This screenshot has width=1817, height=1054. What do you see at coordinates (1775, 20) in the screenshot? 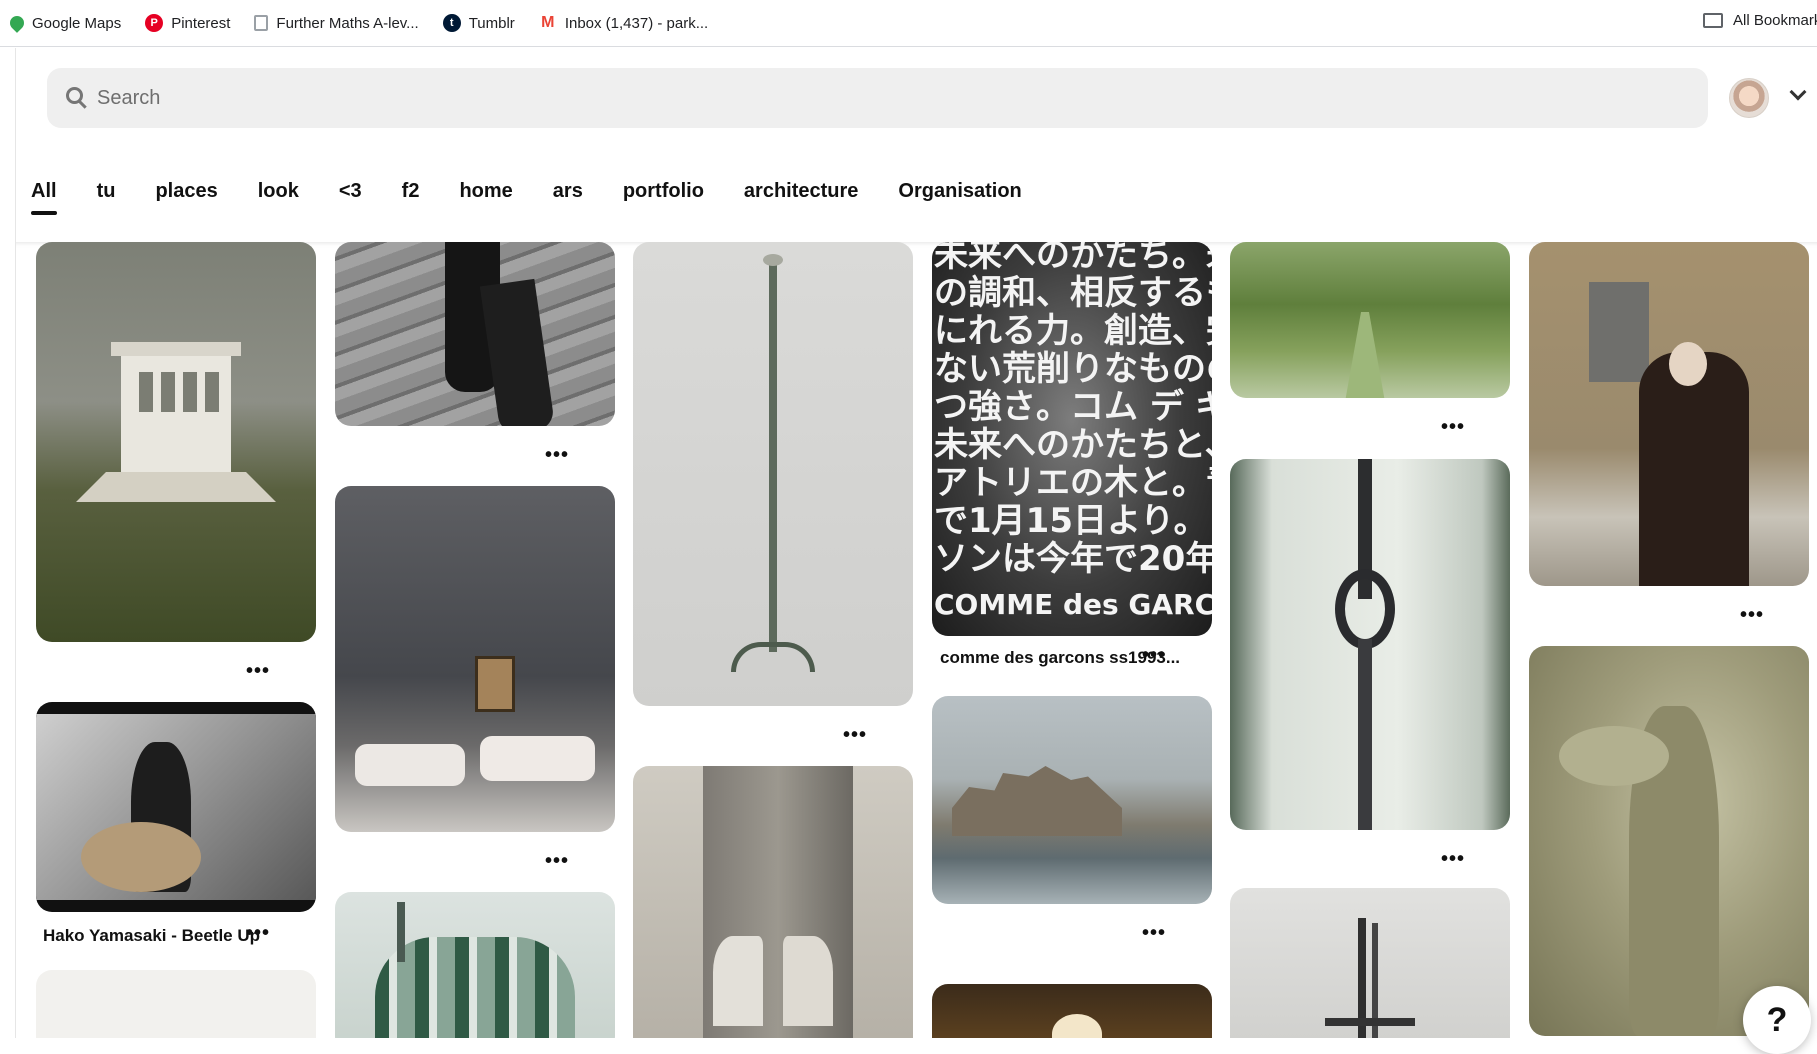
I see `all-bookmarks-label: All Bookmarks` at bounding box center [1775, 20].